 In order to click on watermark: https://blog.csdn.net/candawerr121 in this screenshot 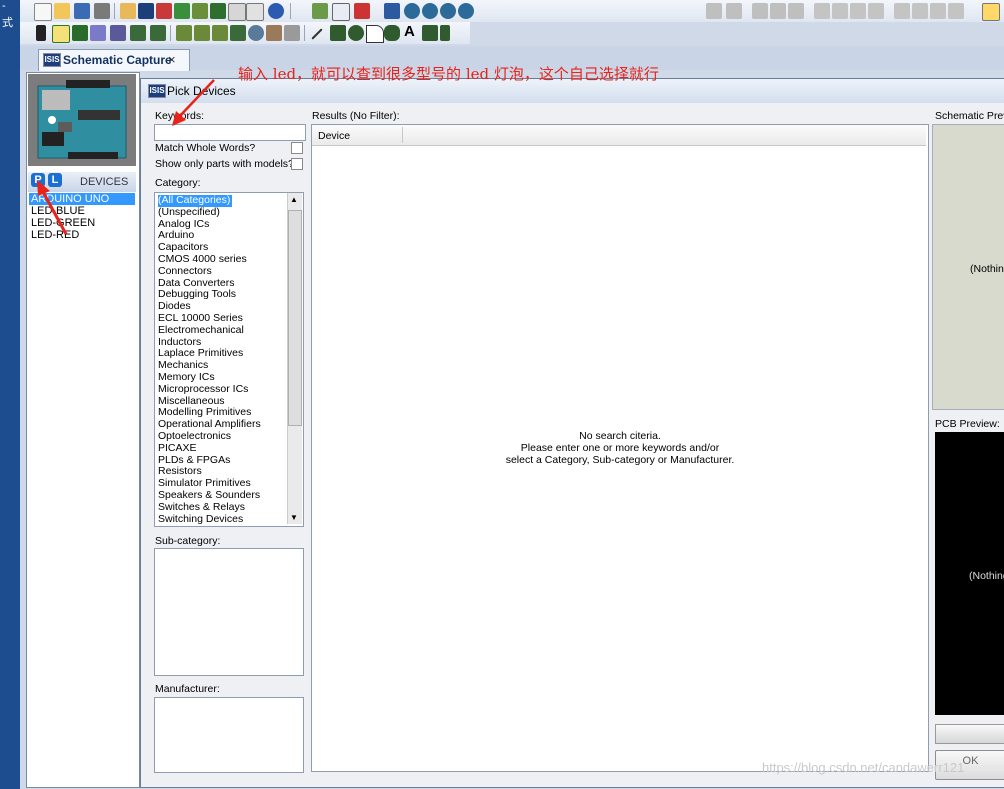, I will do `click(863, 767)`.